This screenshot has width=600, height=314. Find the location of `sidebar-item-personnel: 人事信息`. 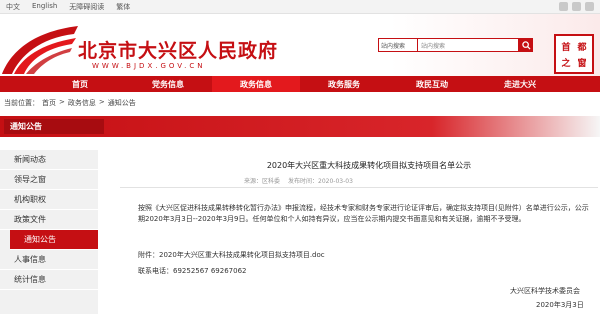

sidebar-item-personnel: 人事信息 is located at coordinates (49, 260).